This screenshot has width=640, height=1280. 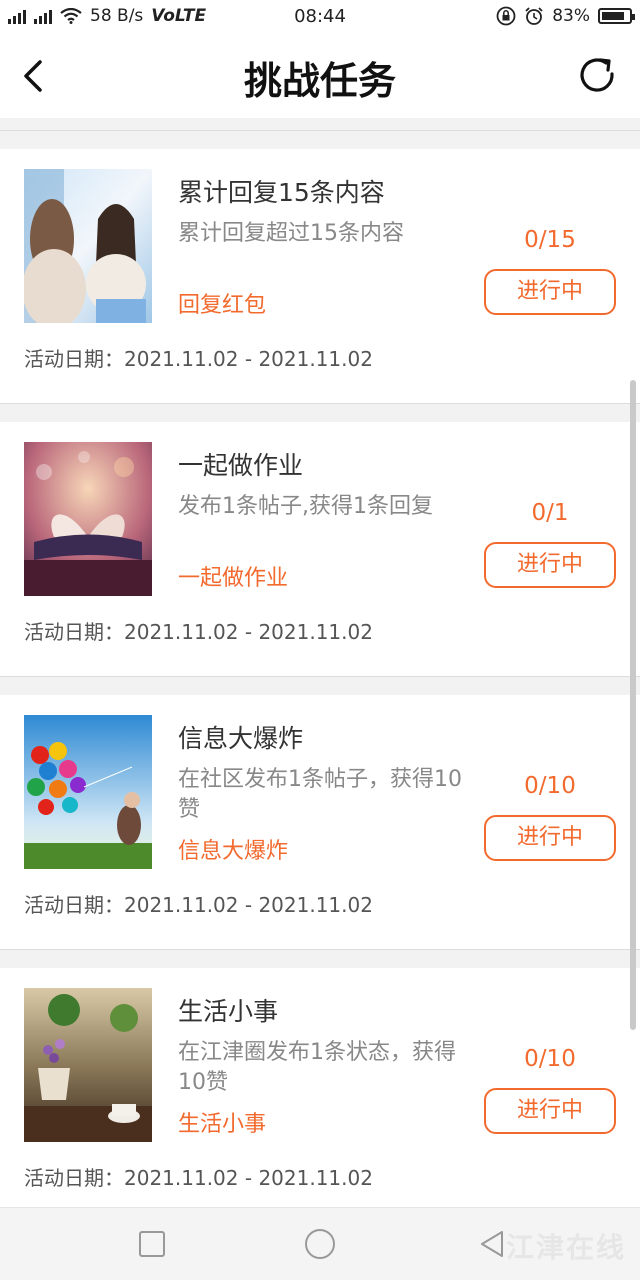 What do you see at coordinates (228, 1011) in the screenshot?
I see `task-title: 生活小事` at bounding box center [228, 1011].